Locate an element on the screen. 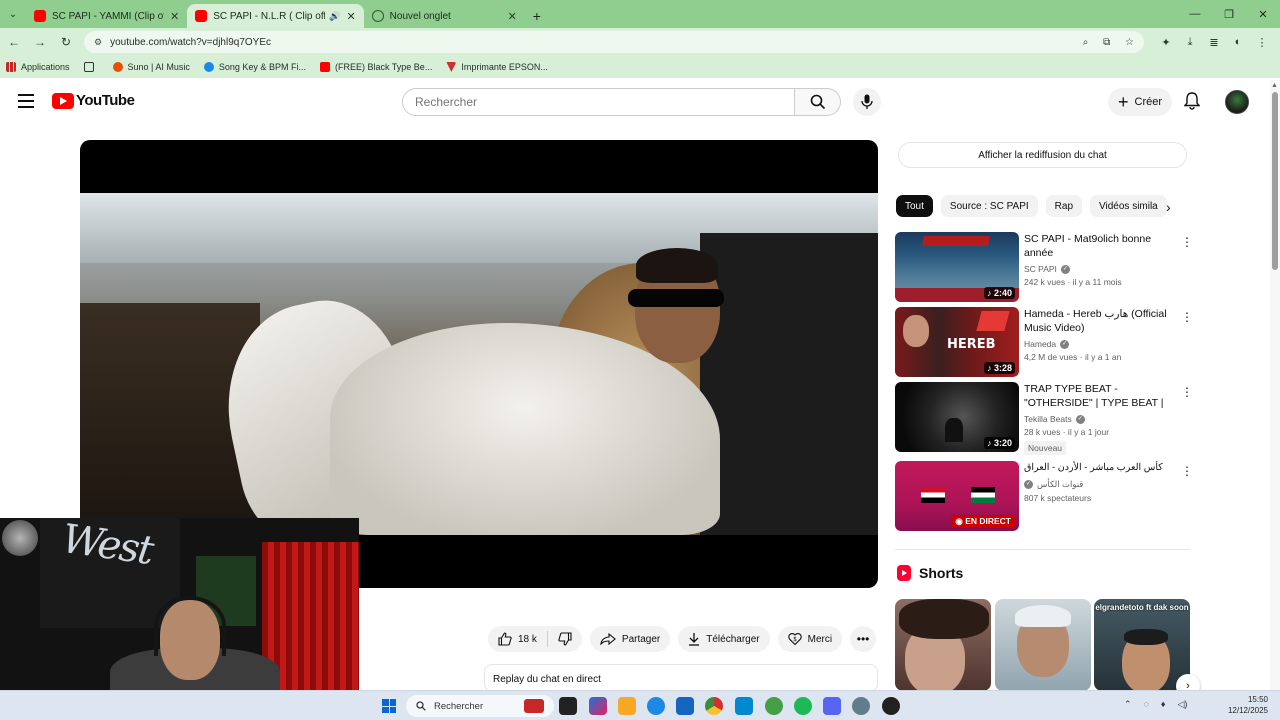  network-icon: ◌ is located at coordinates (1146, 704).